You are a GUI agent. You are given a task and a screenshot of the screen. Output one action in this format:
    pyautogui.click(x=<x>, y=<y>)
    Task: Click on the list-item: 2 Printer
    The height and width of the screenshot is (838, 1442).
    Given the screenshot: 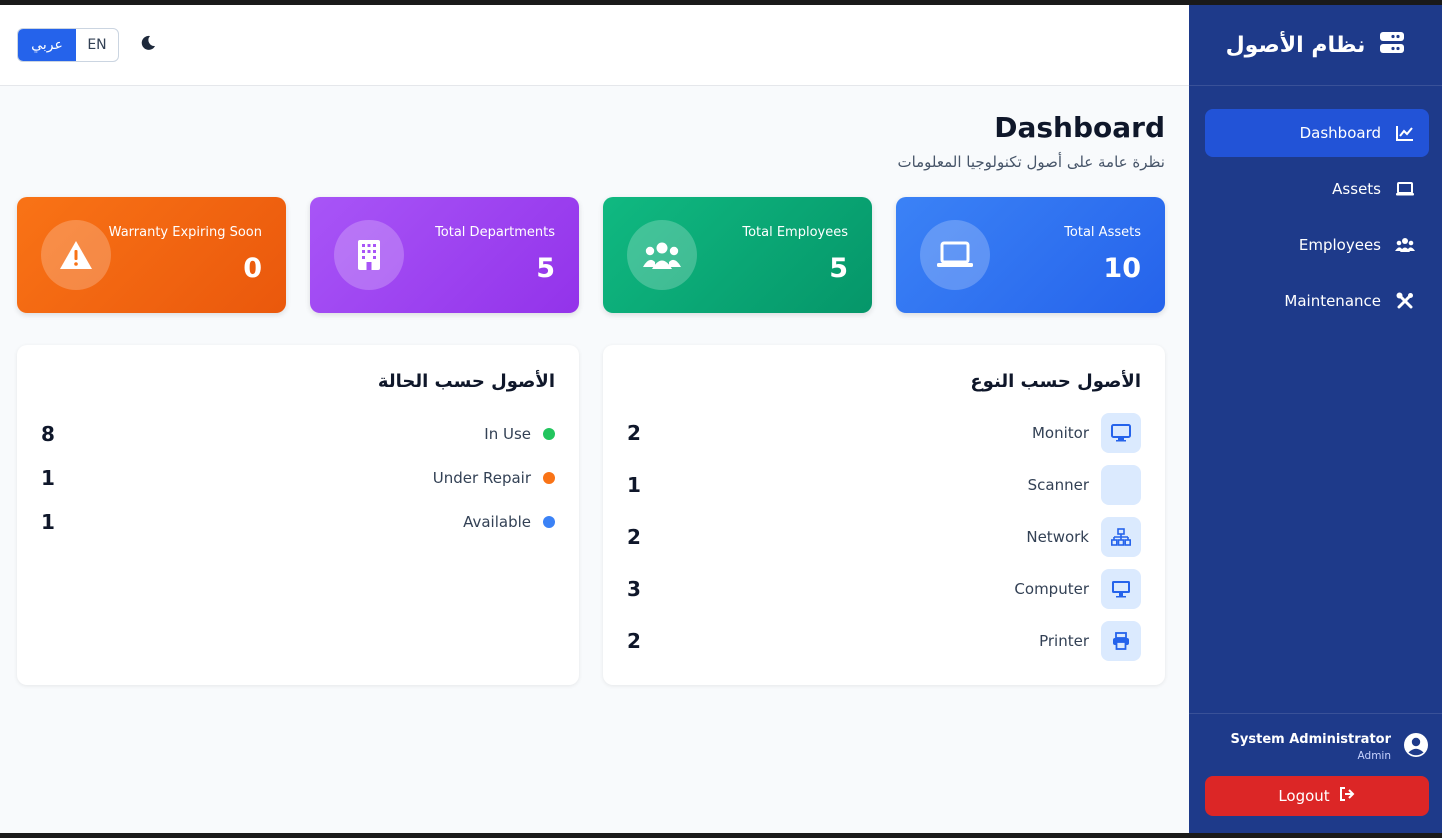 What is the action you would take?
    pyautogui.click(x=884, y=641)
    